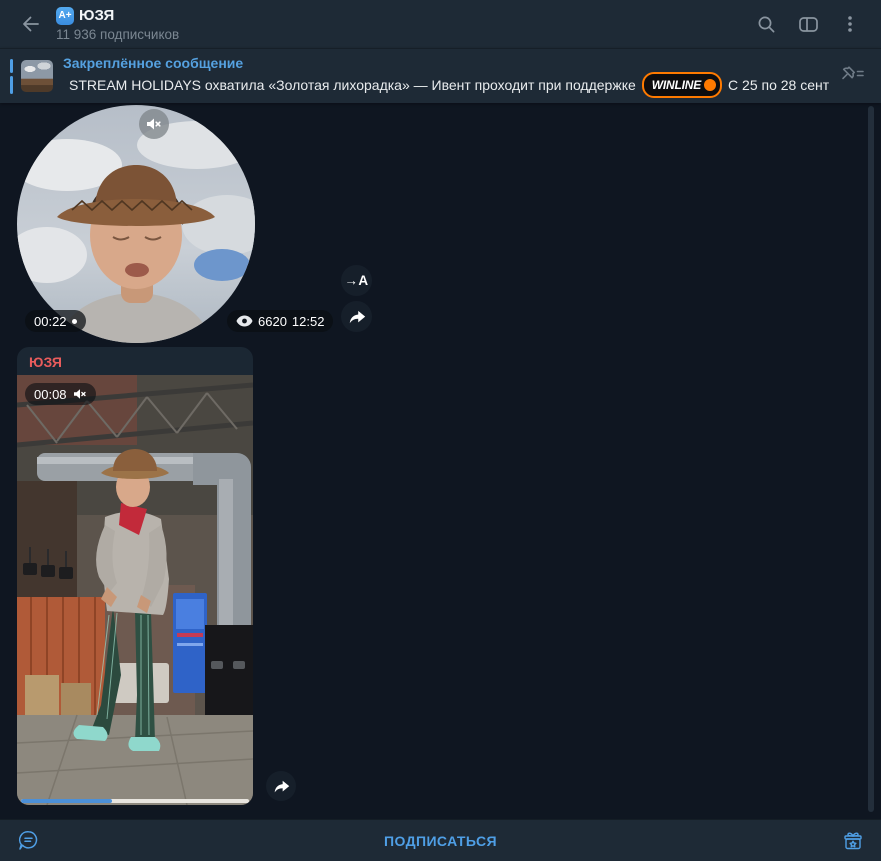  Describe the element at coordinates (65, 15) in the screenshot. I see `channel-avatar: A+` at that location.